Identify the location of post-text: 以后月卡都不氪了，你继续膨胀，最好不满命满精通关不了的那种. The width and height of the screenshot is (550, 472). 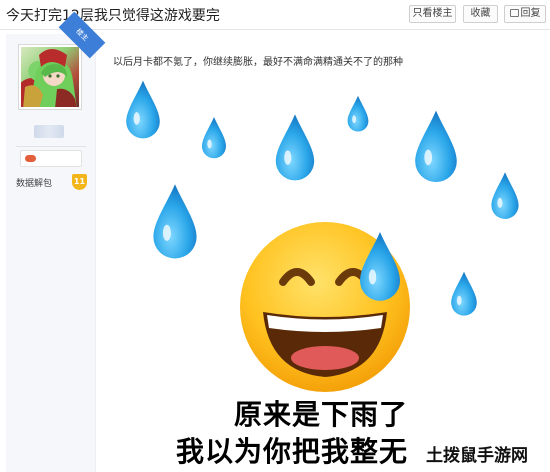
(258, 62).